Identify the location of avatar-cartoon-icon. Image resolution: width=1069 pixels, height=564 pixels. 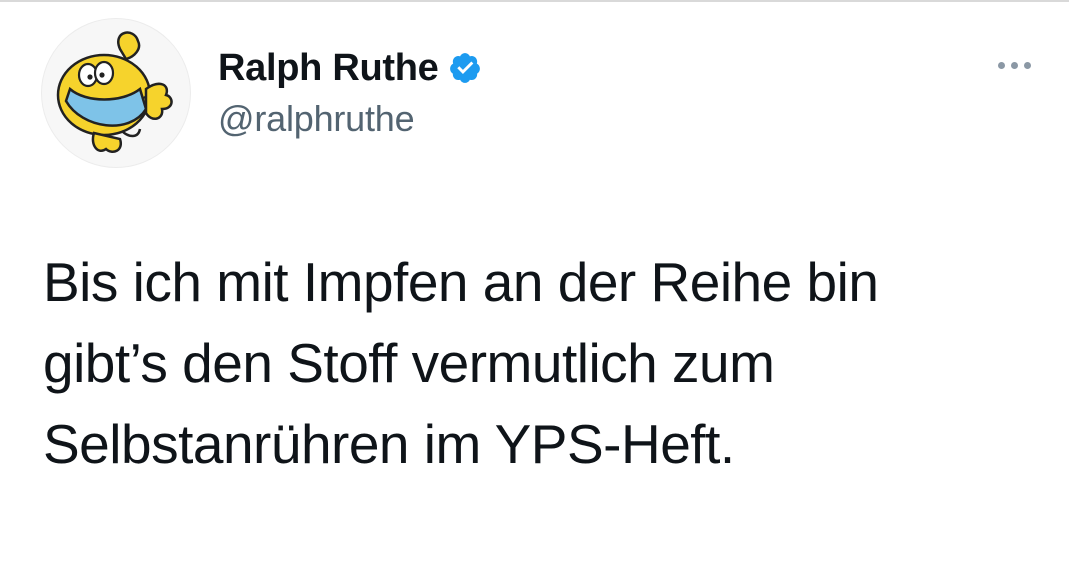
(114, 92).